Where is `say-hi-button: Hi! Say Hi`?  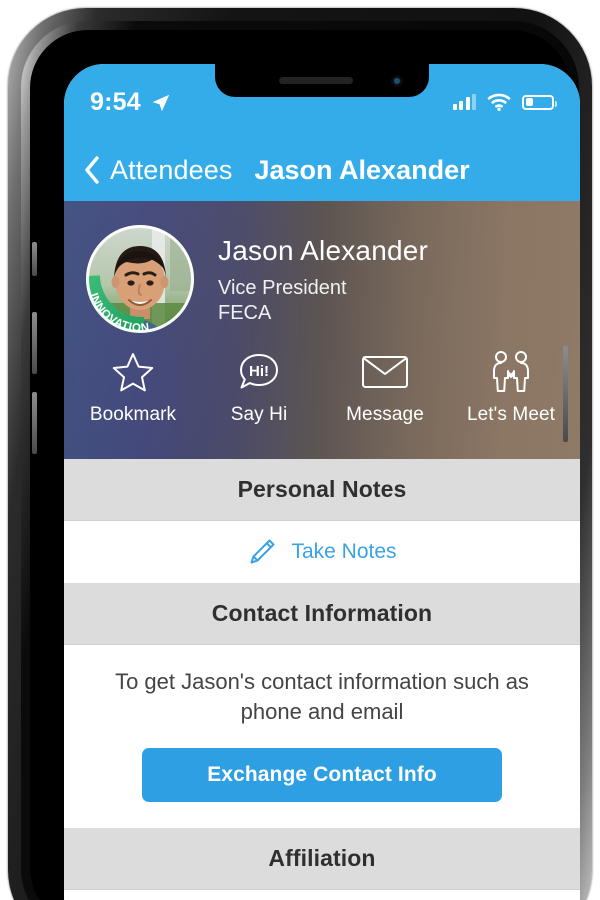 say-hi-button: Hi! Say Hi is located at coordinates (259, 387).